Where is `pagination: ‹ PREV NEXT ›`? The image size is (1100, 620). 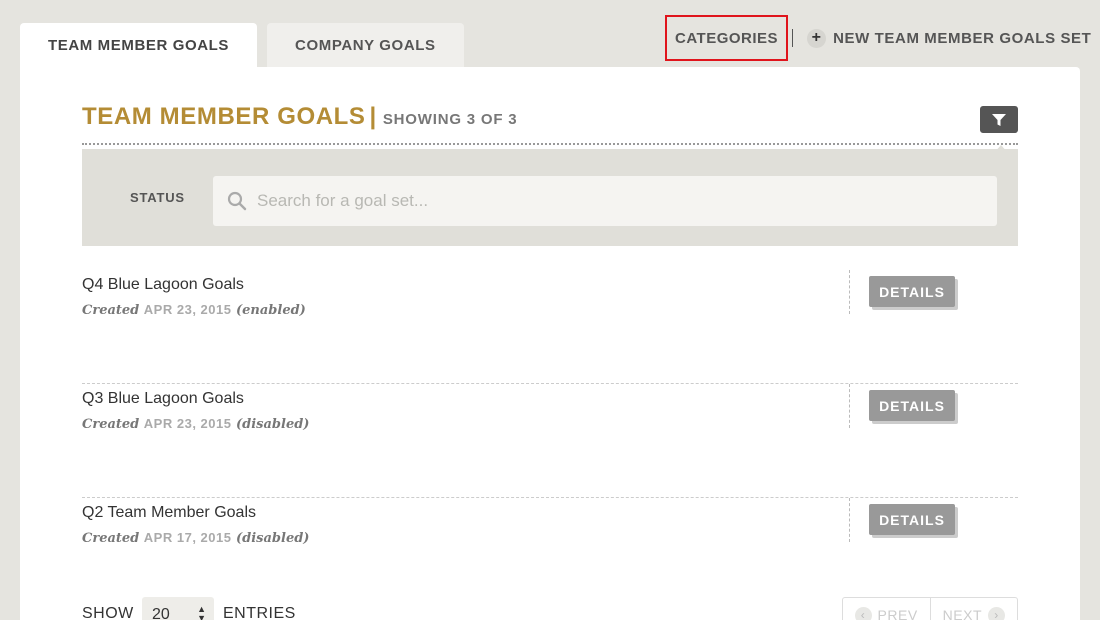 pagination: ‹ PREV NEXT › is located at coordinates (929, 608).